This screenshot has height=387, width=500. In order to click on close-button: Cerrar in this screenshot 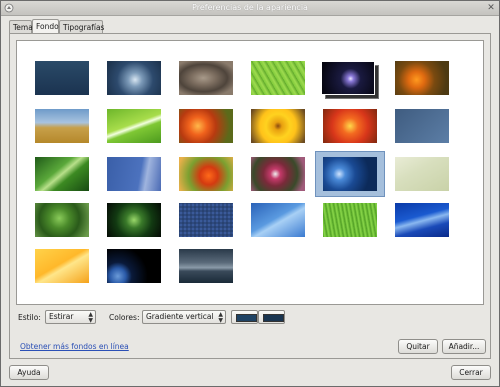, I will do `click(471, 372)`.